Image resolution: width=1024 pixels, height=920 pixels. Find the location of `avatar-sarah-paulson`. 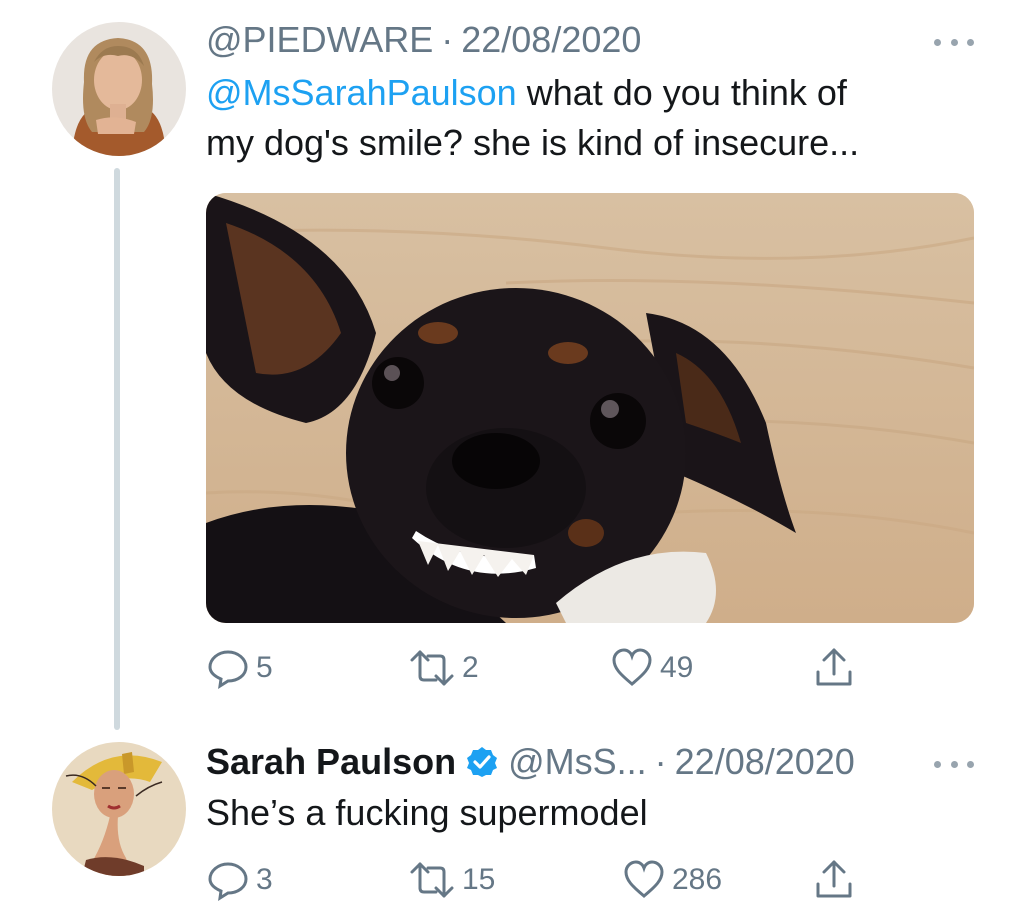

avatar-sarah-paulson is located at coordinates (119, 809).